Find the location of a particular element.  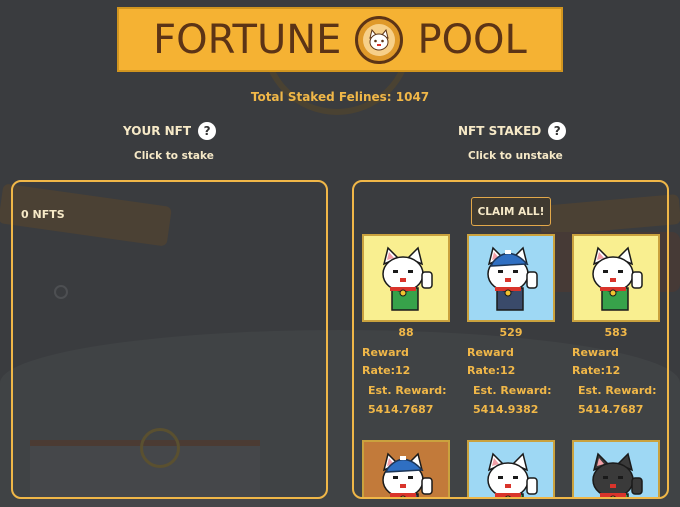

banner-word-right: POOL is located at coordinates (472, 39).